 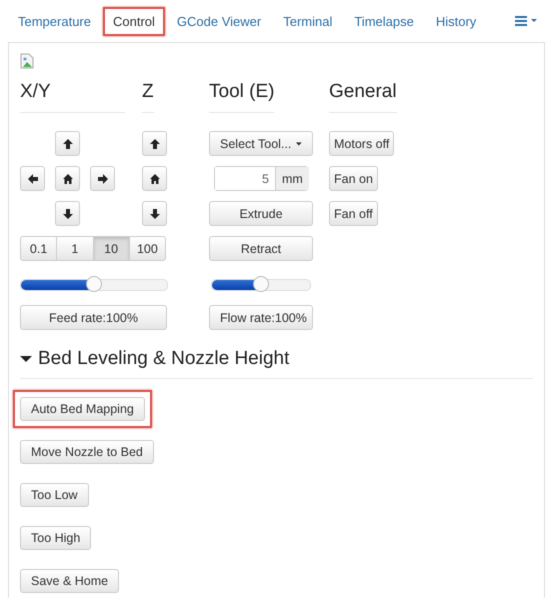 What do you see at coordinates (261, 178) in the screenshot?
I see `amount-field: 5 mm` at bounding box center [261, 178].